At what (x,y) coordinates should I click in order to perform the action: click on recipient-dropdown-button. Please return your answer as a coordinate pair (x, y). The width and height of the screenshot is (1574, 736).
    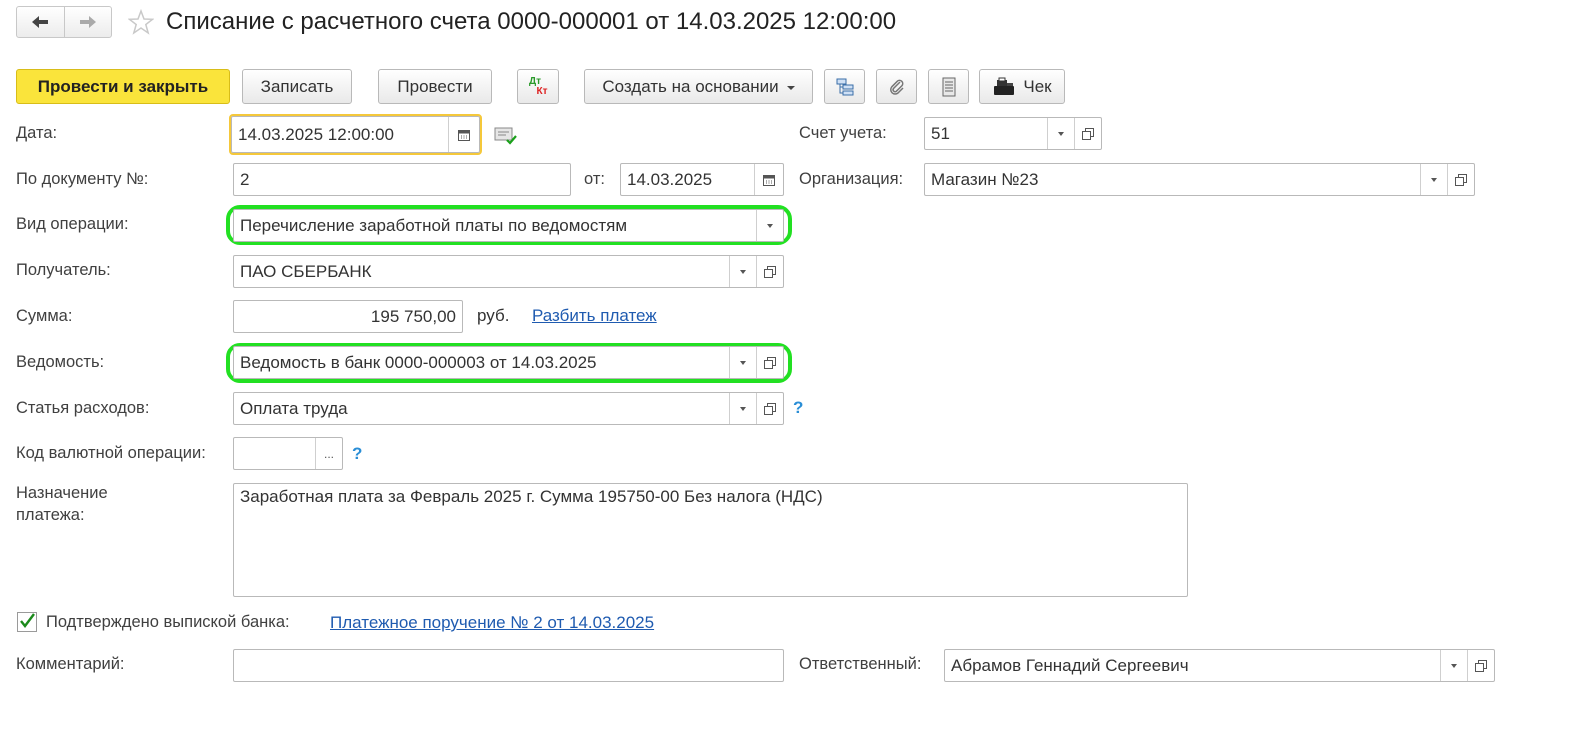
    Looking at the image, I should click on (742, 271).